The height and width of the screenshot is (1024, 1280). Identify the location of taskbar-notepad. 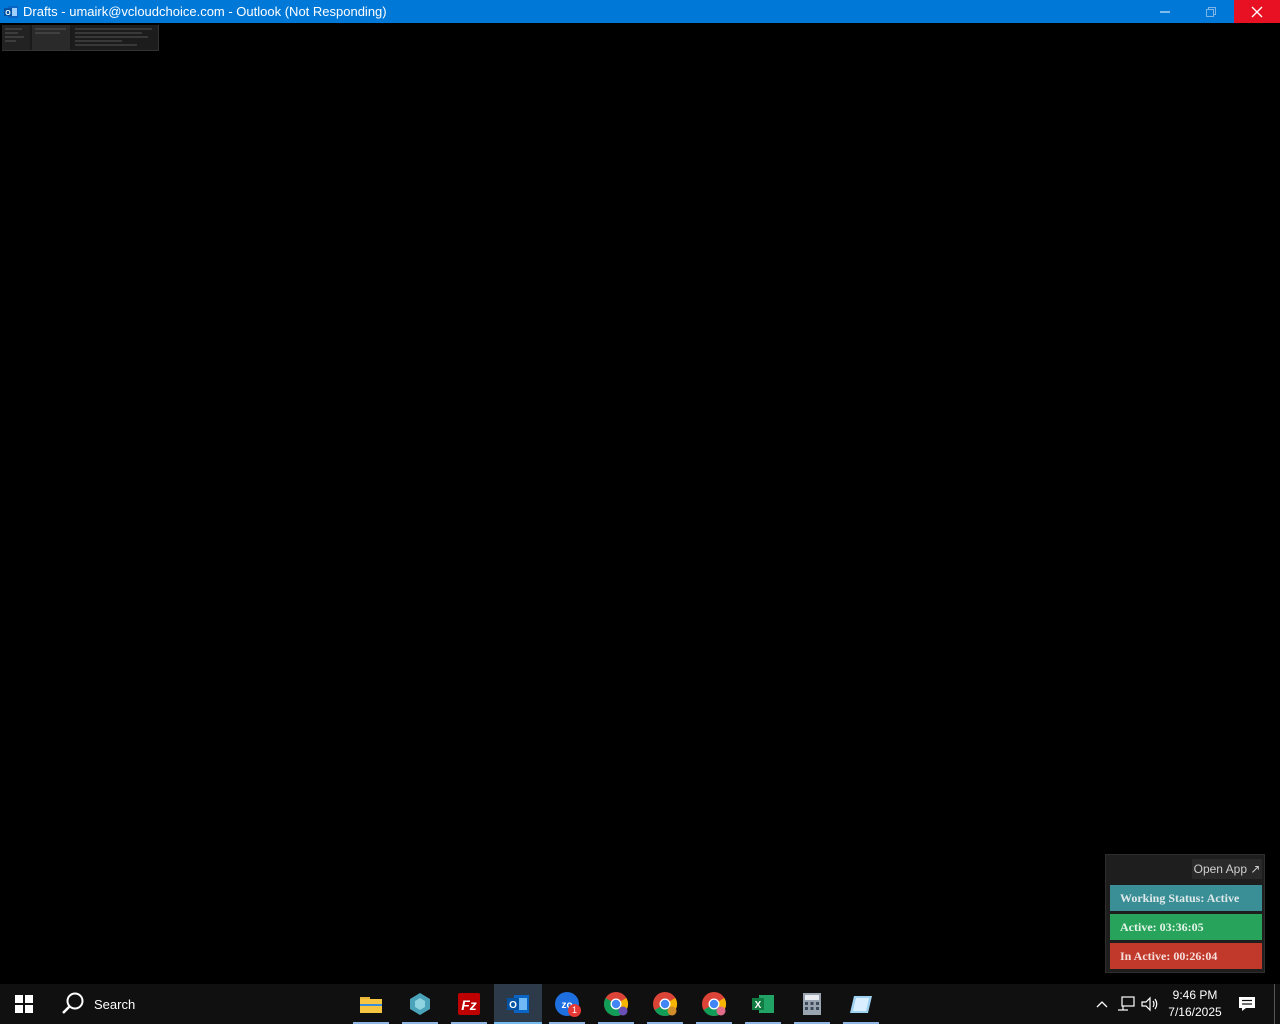
(861, 1004).